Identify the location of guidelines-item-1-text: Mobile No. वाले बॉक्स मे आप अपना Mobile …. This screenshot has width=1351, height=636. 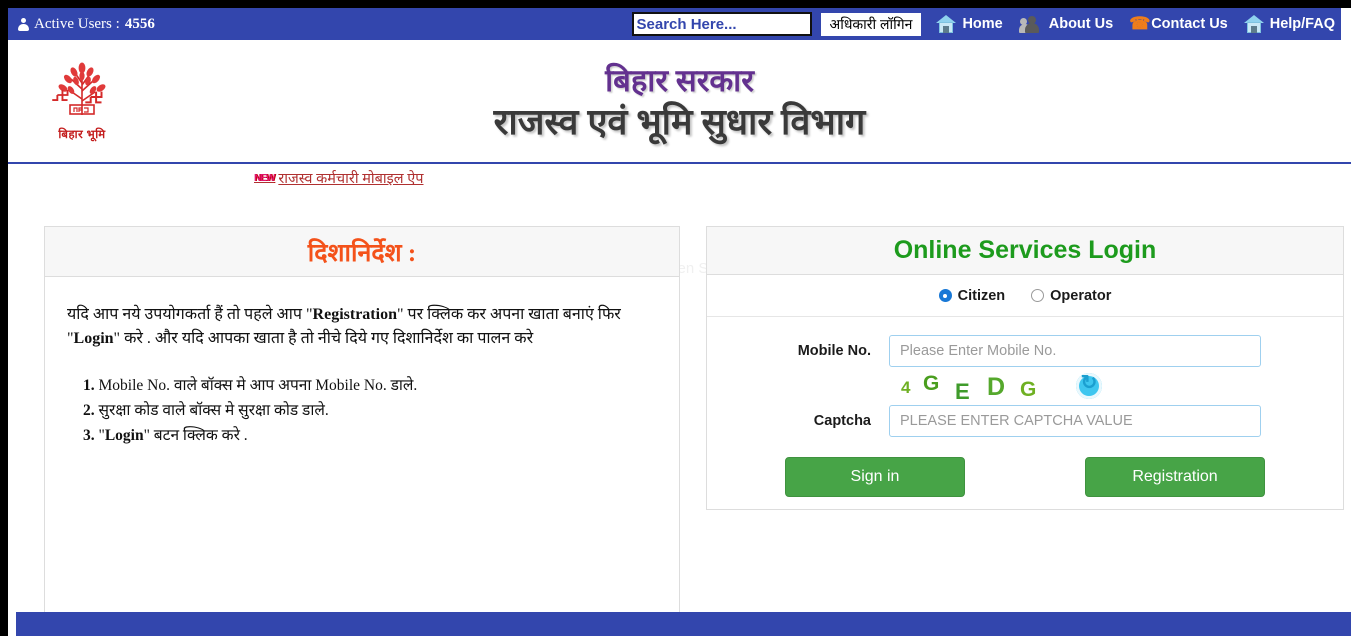
(258, 385).